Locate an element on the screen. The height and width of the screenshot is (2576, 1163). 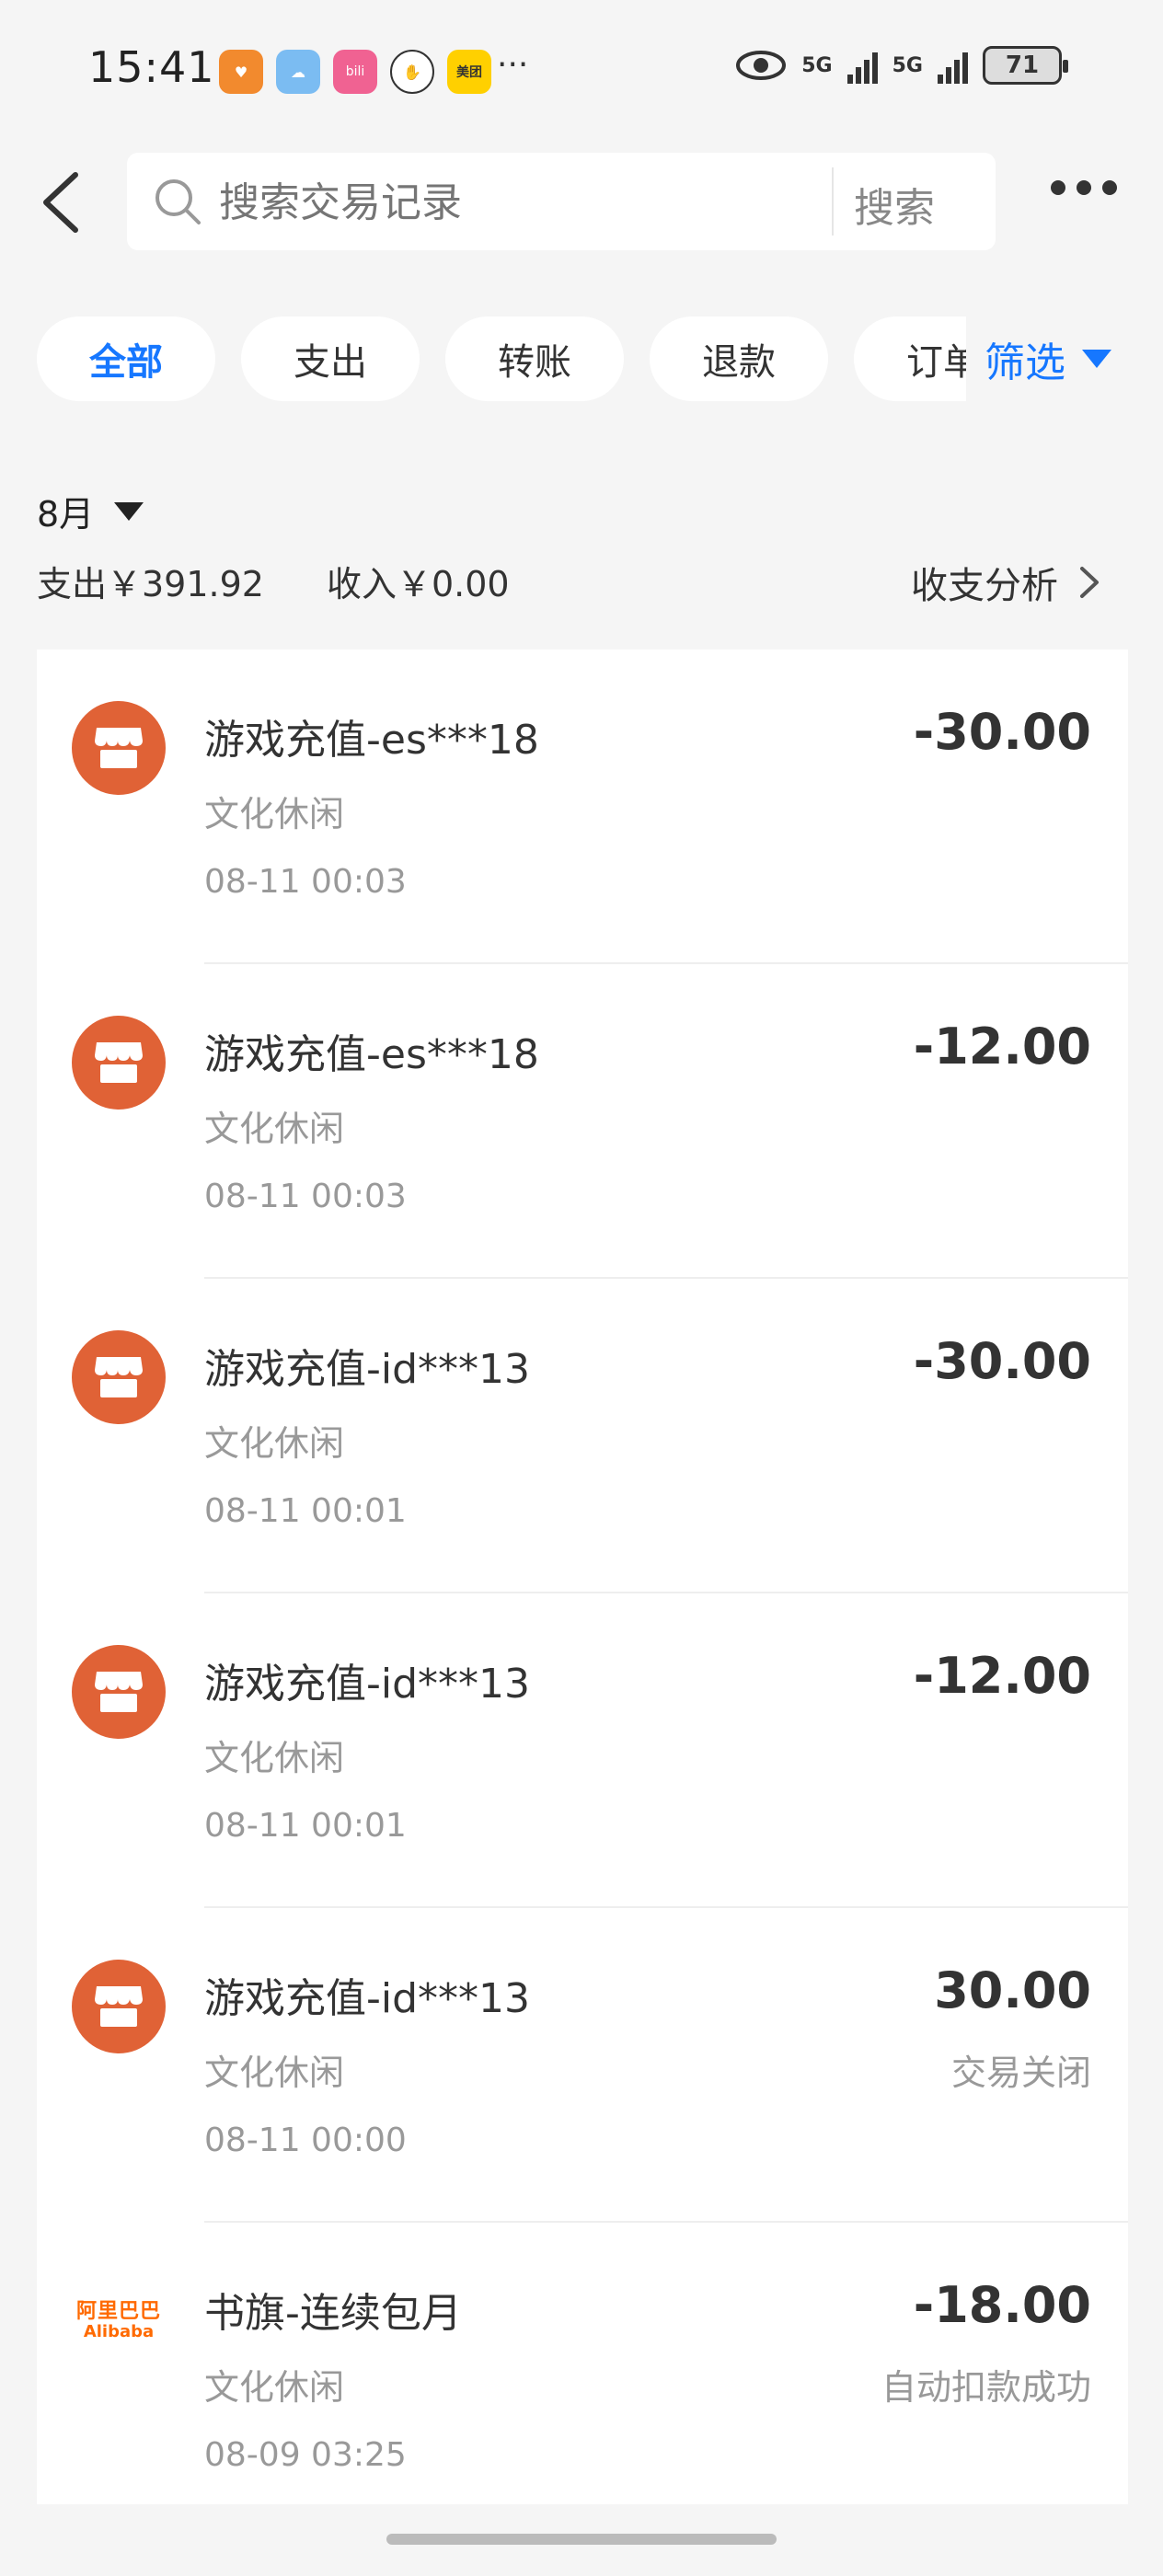
search-button: 搜索 is located at coordinates (895, 204).